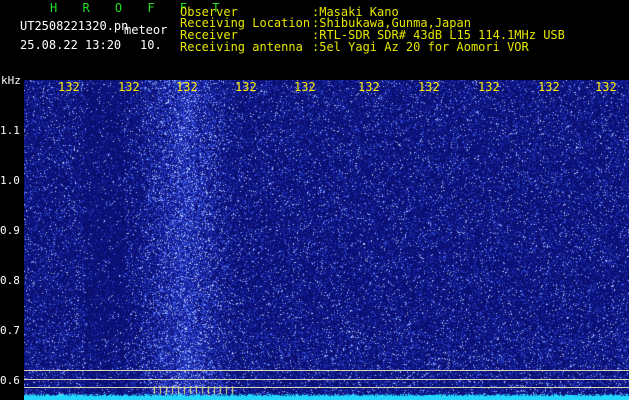 The height and width of the screenshot is (400, 629). I want to click on y-tick-label: 0.8, so click(10, 280).